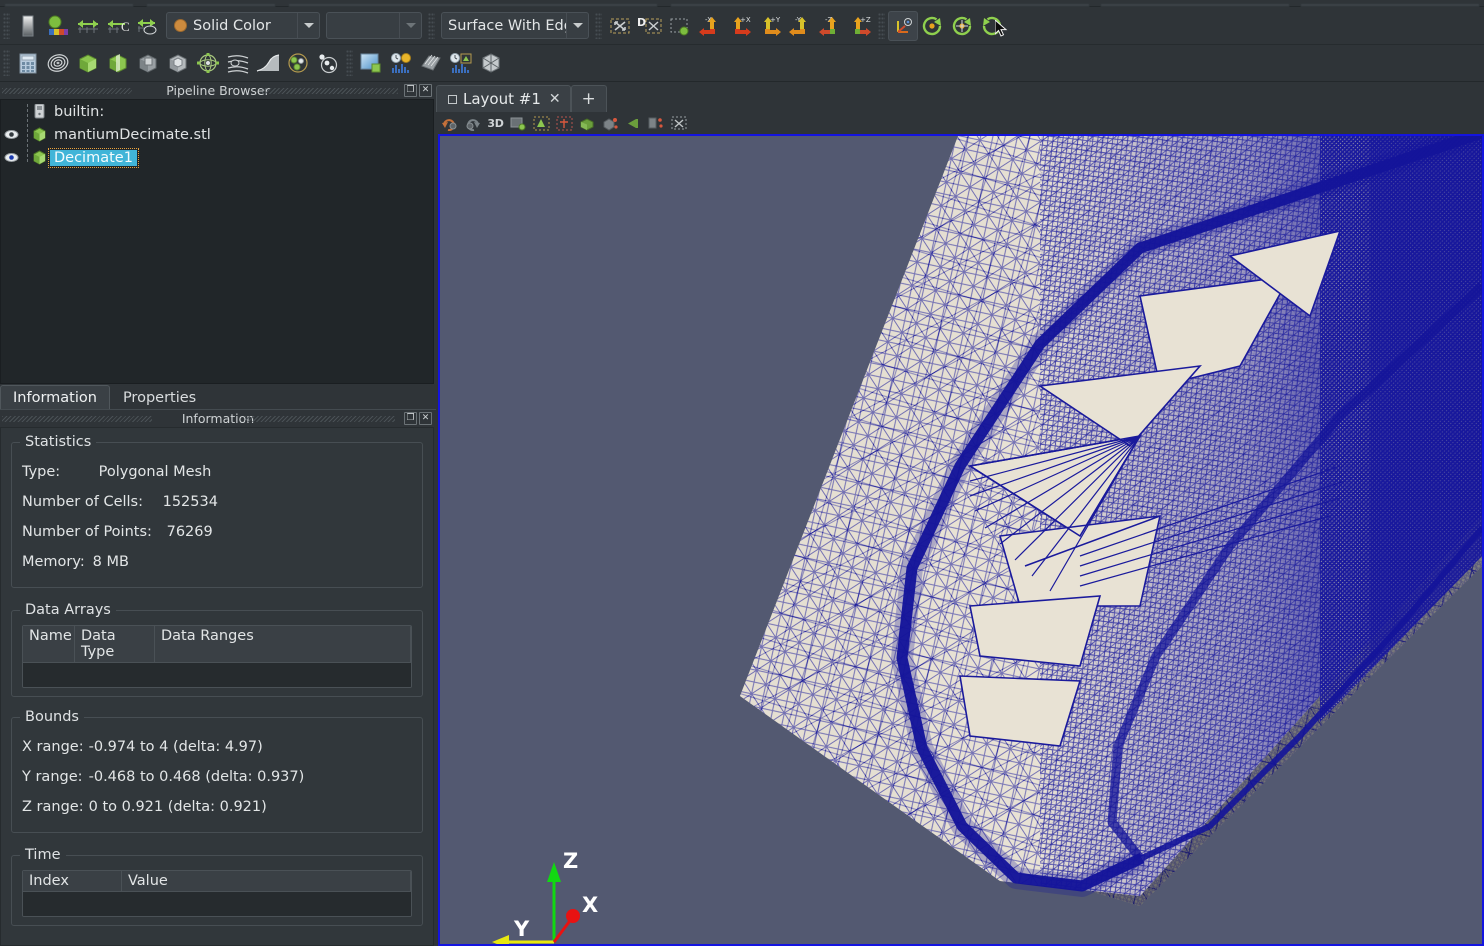 The width and height of the screenshot is (1484, 946). I want to click on layout-tab-bar: Layout #1 ✕ +, so click(960, 97).